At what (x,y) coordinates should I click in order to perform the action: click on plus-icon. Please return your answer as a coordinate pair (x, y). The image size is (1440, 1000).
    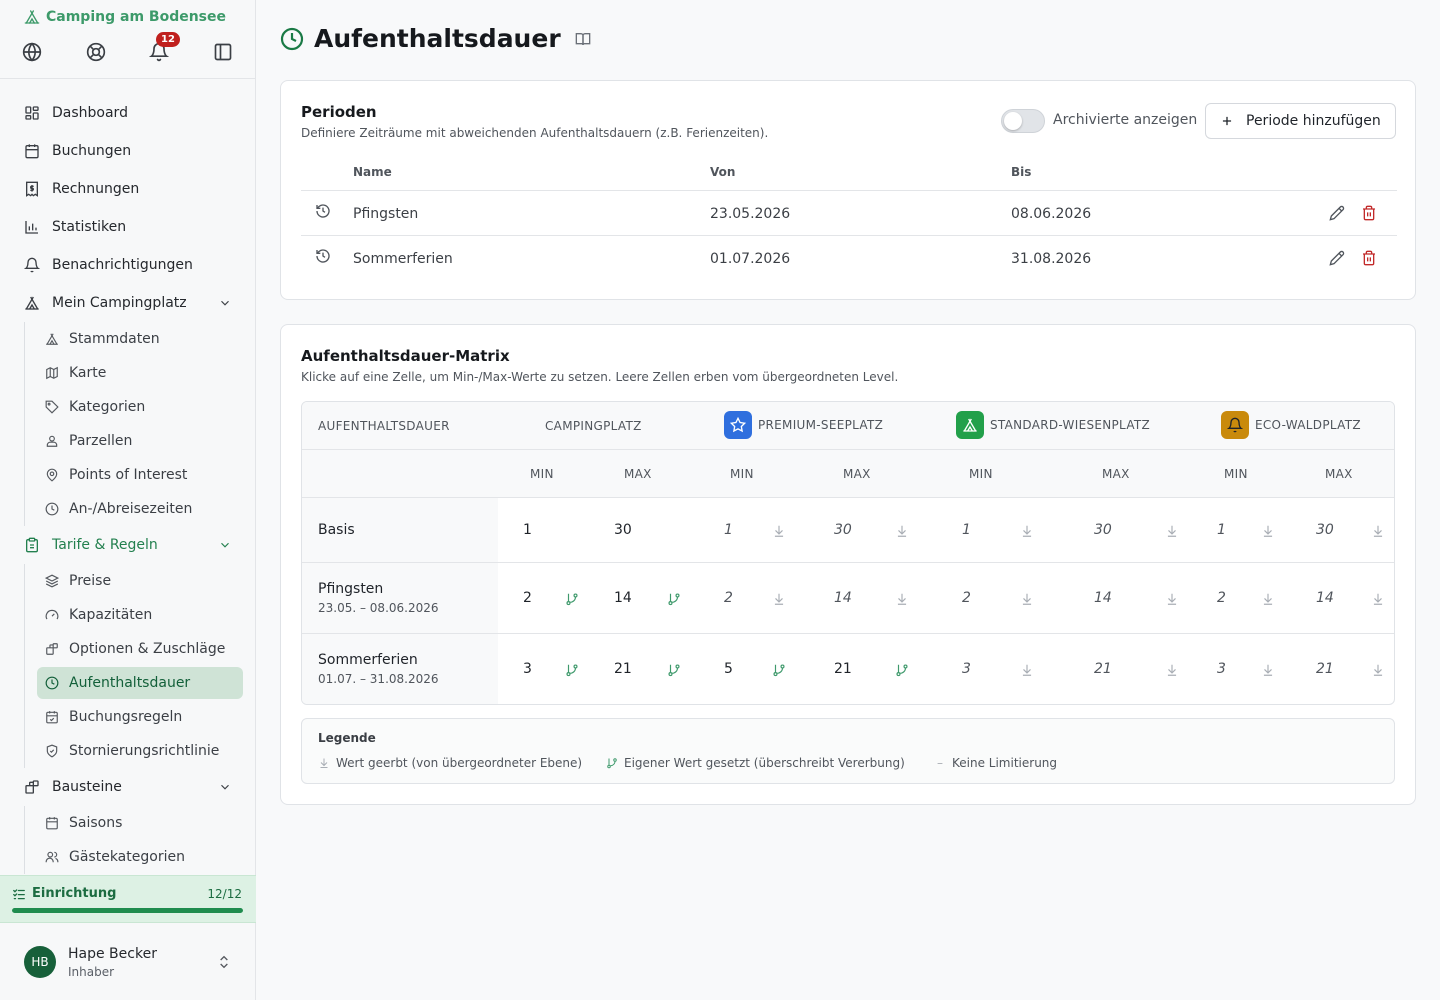
    Looking at the image, I should click on (1227, 121).